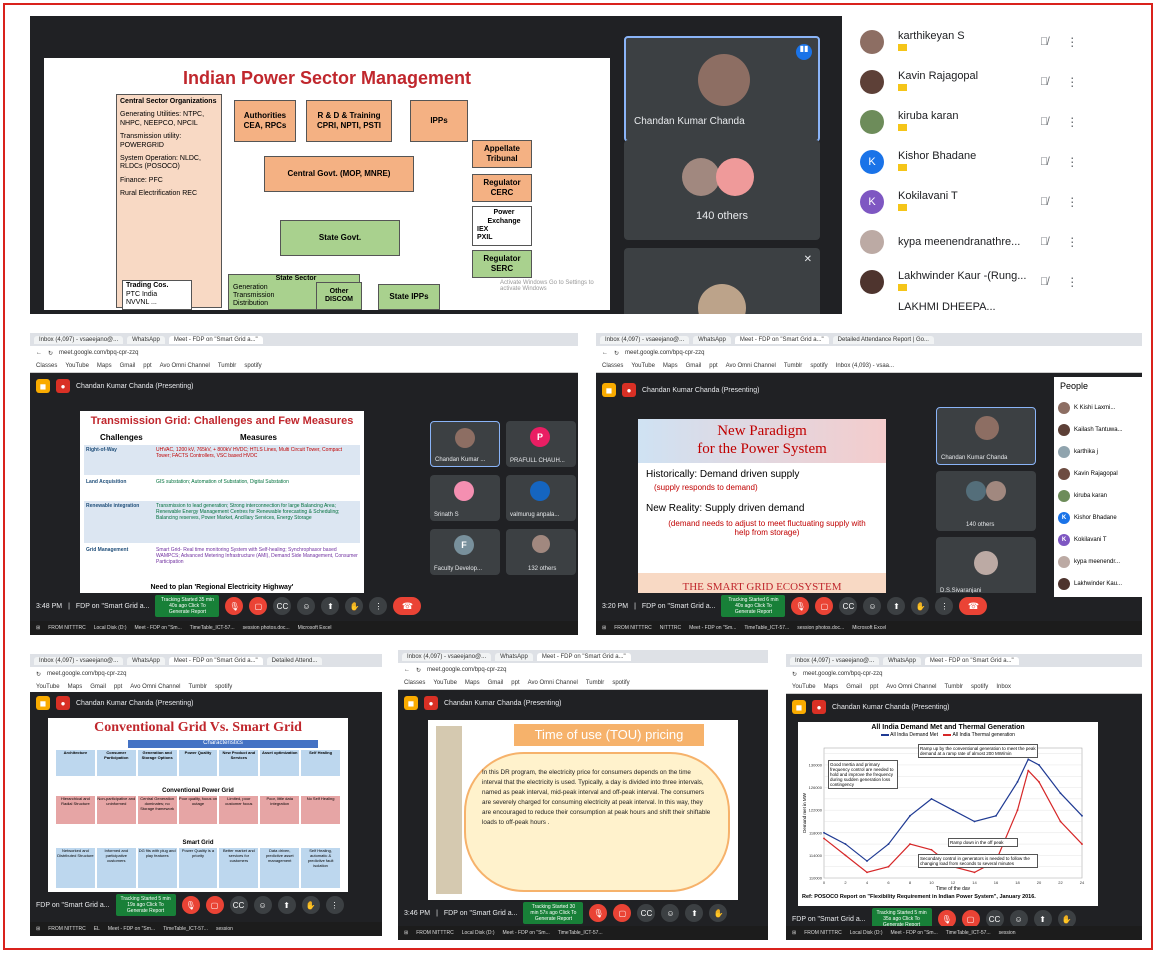  I want to click on taskbar-item: Microsoft Excel, so click(869, 628).